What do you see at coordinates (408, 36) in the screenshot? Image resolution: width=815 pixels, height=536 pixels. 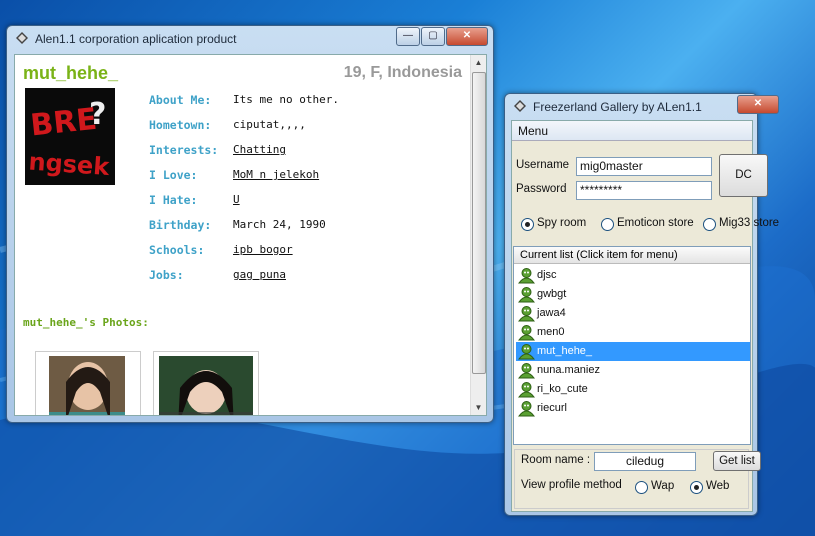 I see `minimize-button: —` at bounding box center [408, 36].